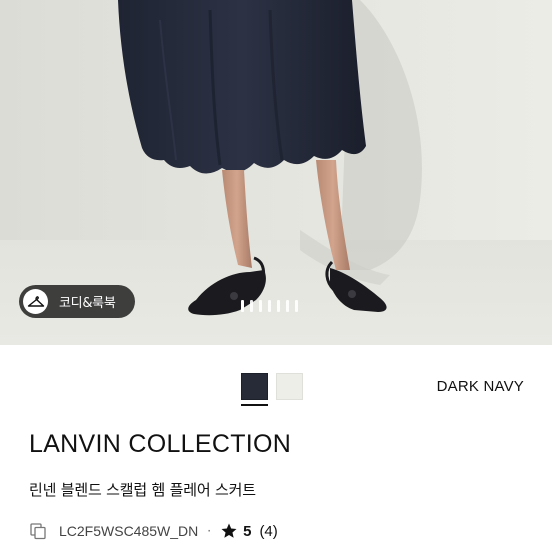 This screenshot has height=552, width=552. I want to click on coordi-lookbook-label: 코디&룩북, so click(87, 303).